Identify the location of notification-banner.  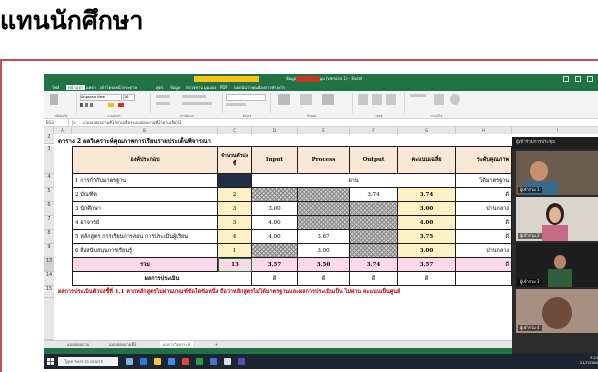
(226, 79).